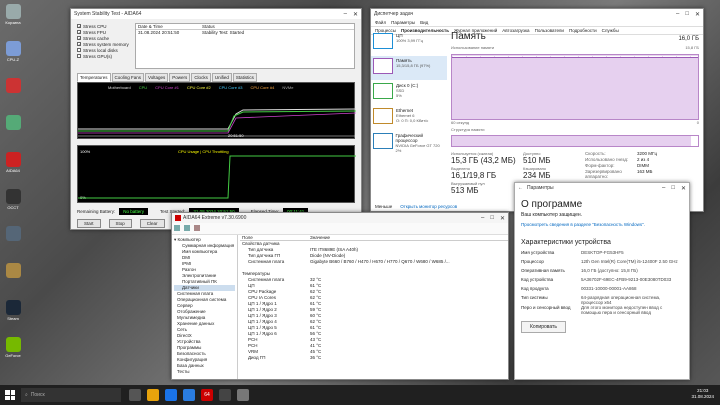  I want to click on task-view-icon, so click(135, 395).